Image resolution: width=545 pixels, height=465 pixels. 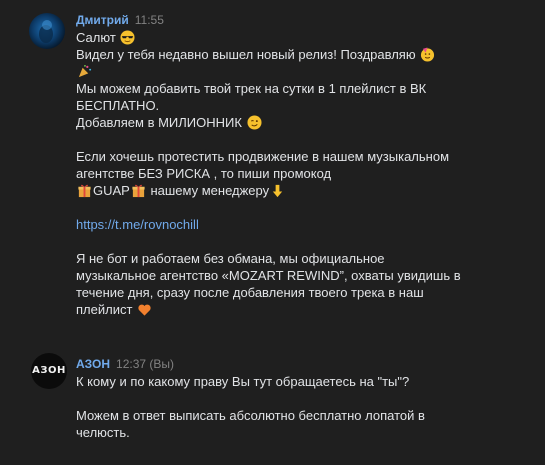 I want to click on message-header: АЗОН 12:37 (Вы), so click(x=125, y=364).